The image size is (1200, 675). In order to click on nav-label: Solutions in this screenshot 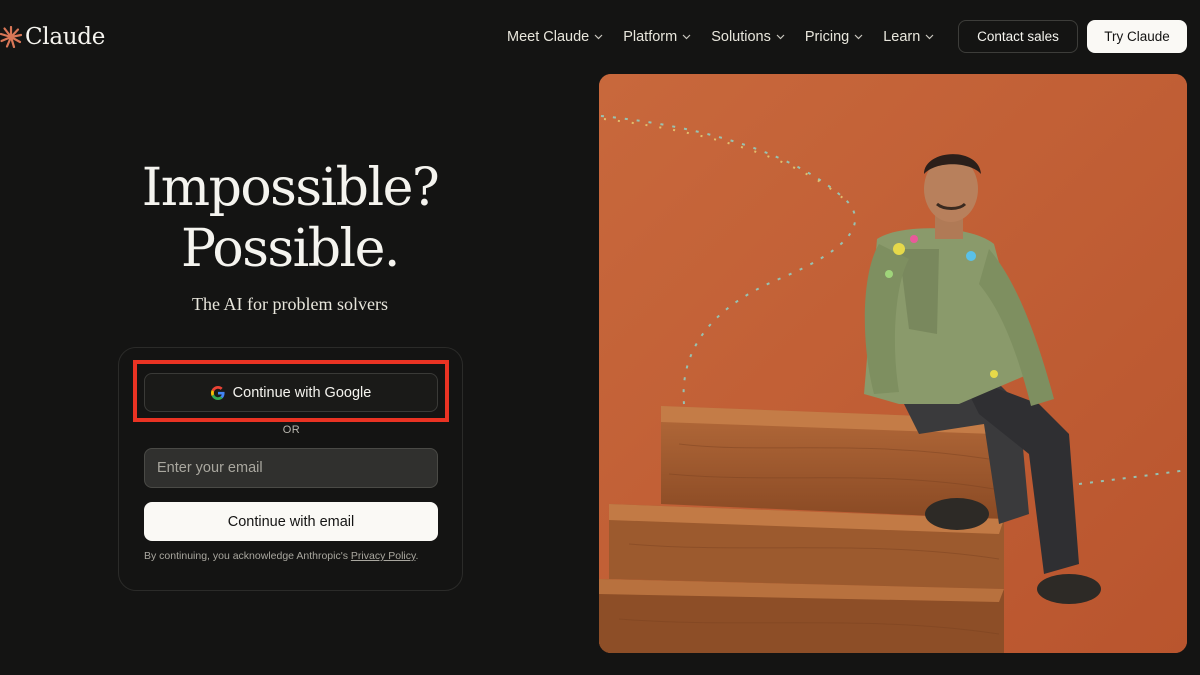, I will do `click(741, 37)`.